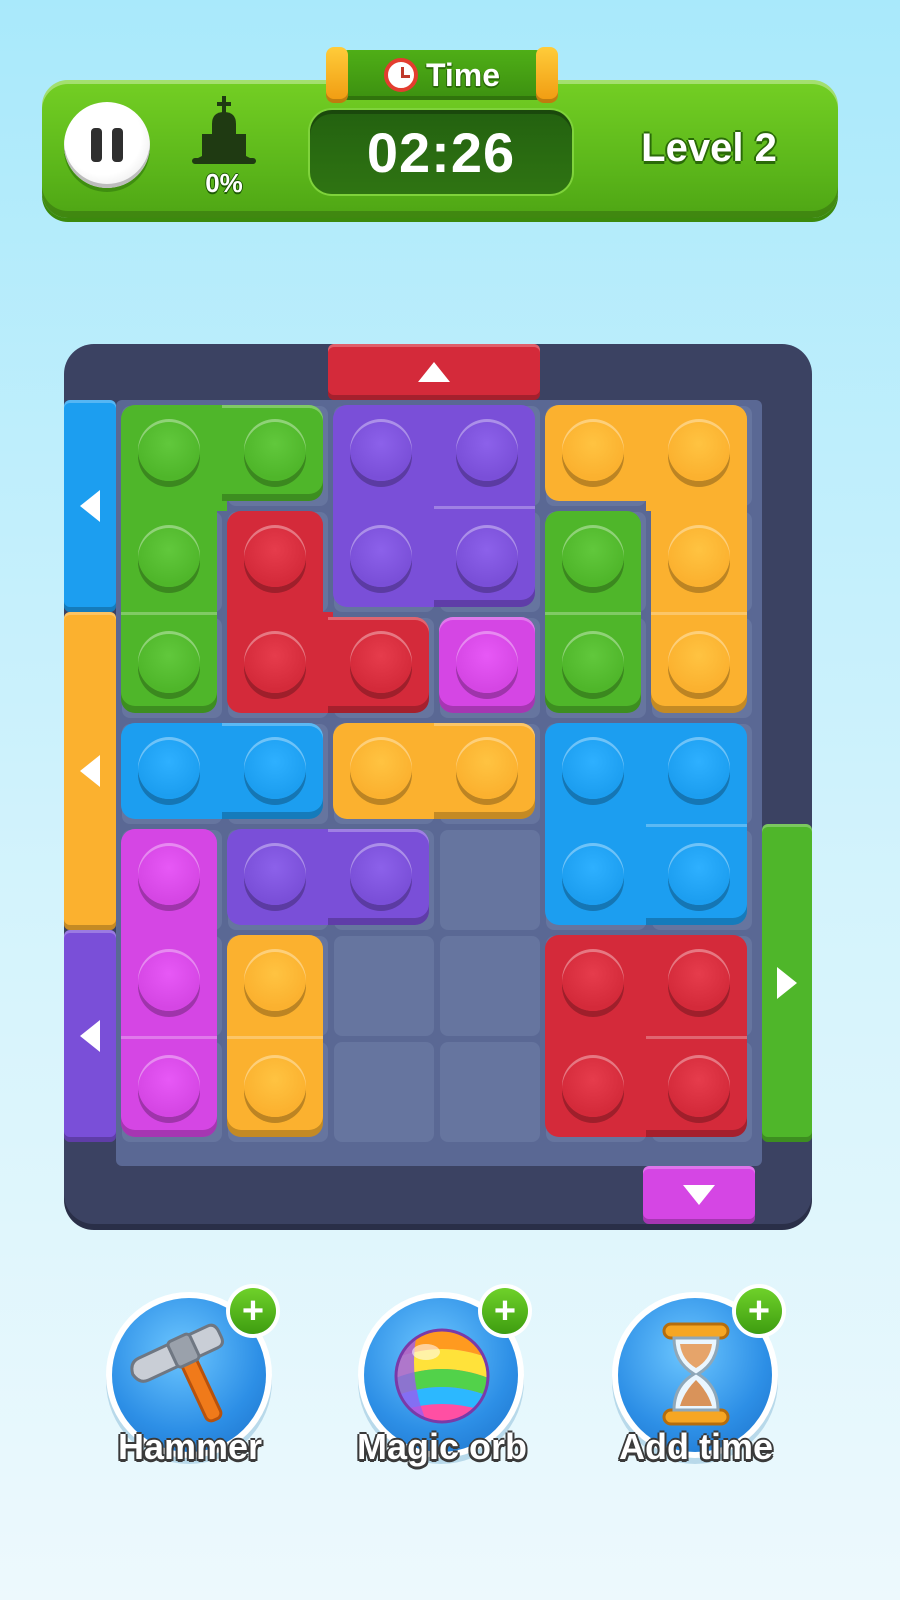 Image resolution: width=900 pixels, height=1600 pixels. I want to click on church-silhouette-icon, so click(224, 130).